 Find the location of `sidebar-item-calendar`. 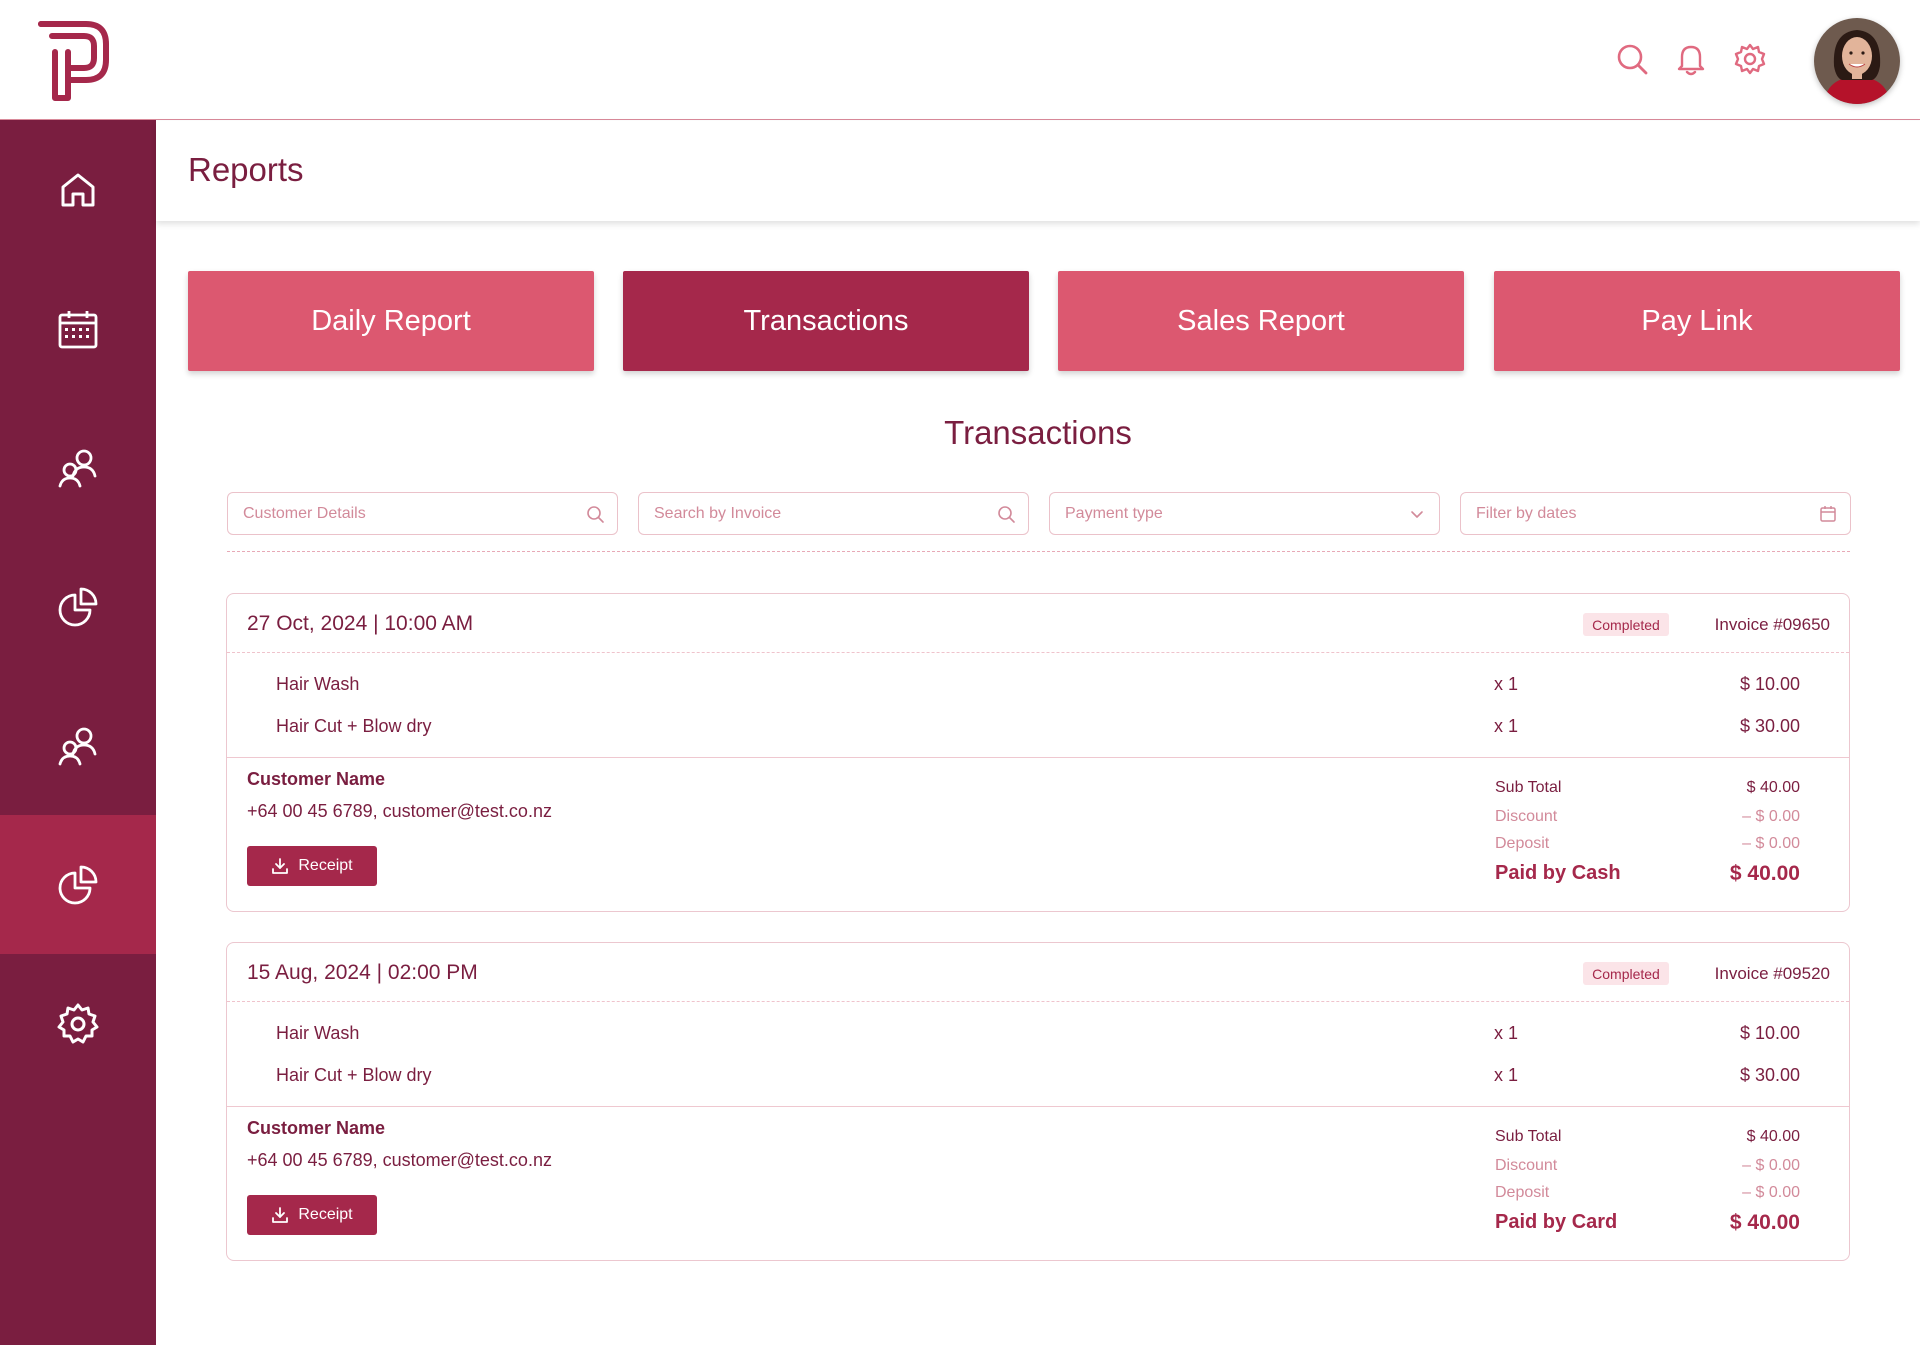

sidebar-item-calendar is located at coordinates (78, 328).